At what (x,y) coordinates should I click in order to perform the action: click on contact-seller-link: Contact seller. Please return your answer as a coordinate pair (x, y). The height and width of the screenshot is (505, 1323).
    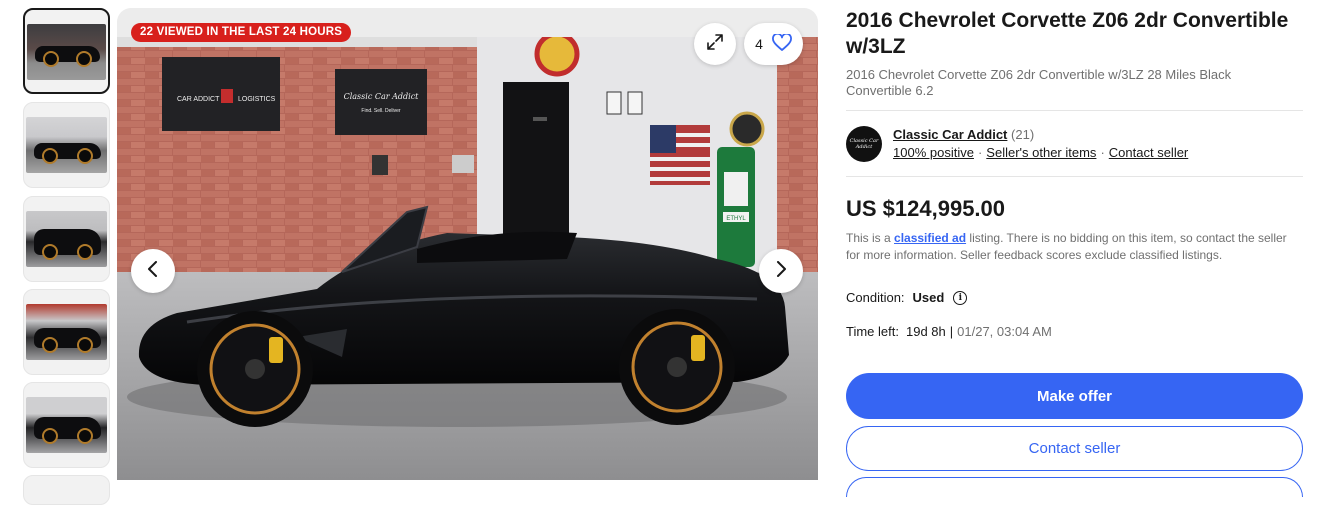
    Looking at the image, I should click on (1148, 152).